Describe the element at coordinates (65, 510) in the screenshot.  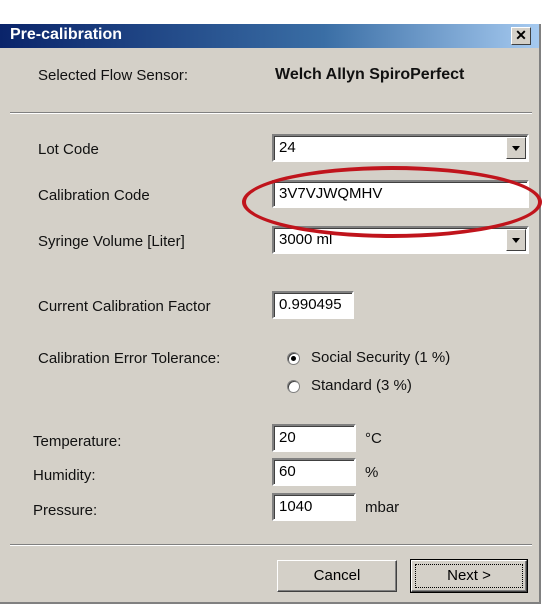
I see `pressure-label: Pressure:` at that location.